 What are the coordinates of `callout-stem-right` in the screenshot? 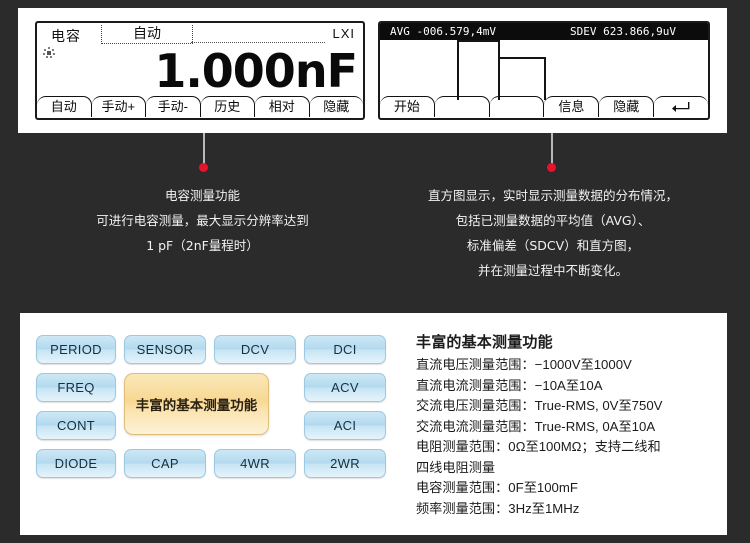 It's located at (552, 149).